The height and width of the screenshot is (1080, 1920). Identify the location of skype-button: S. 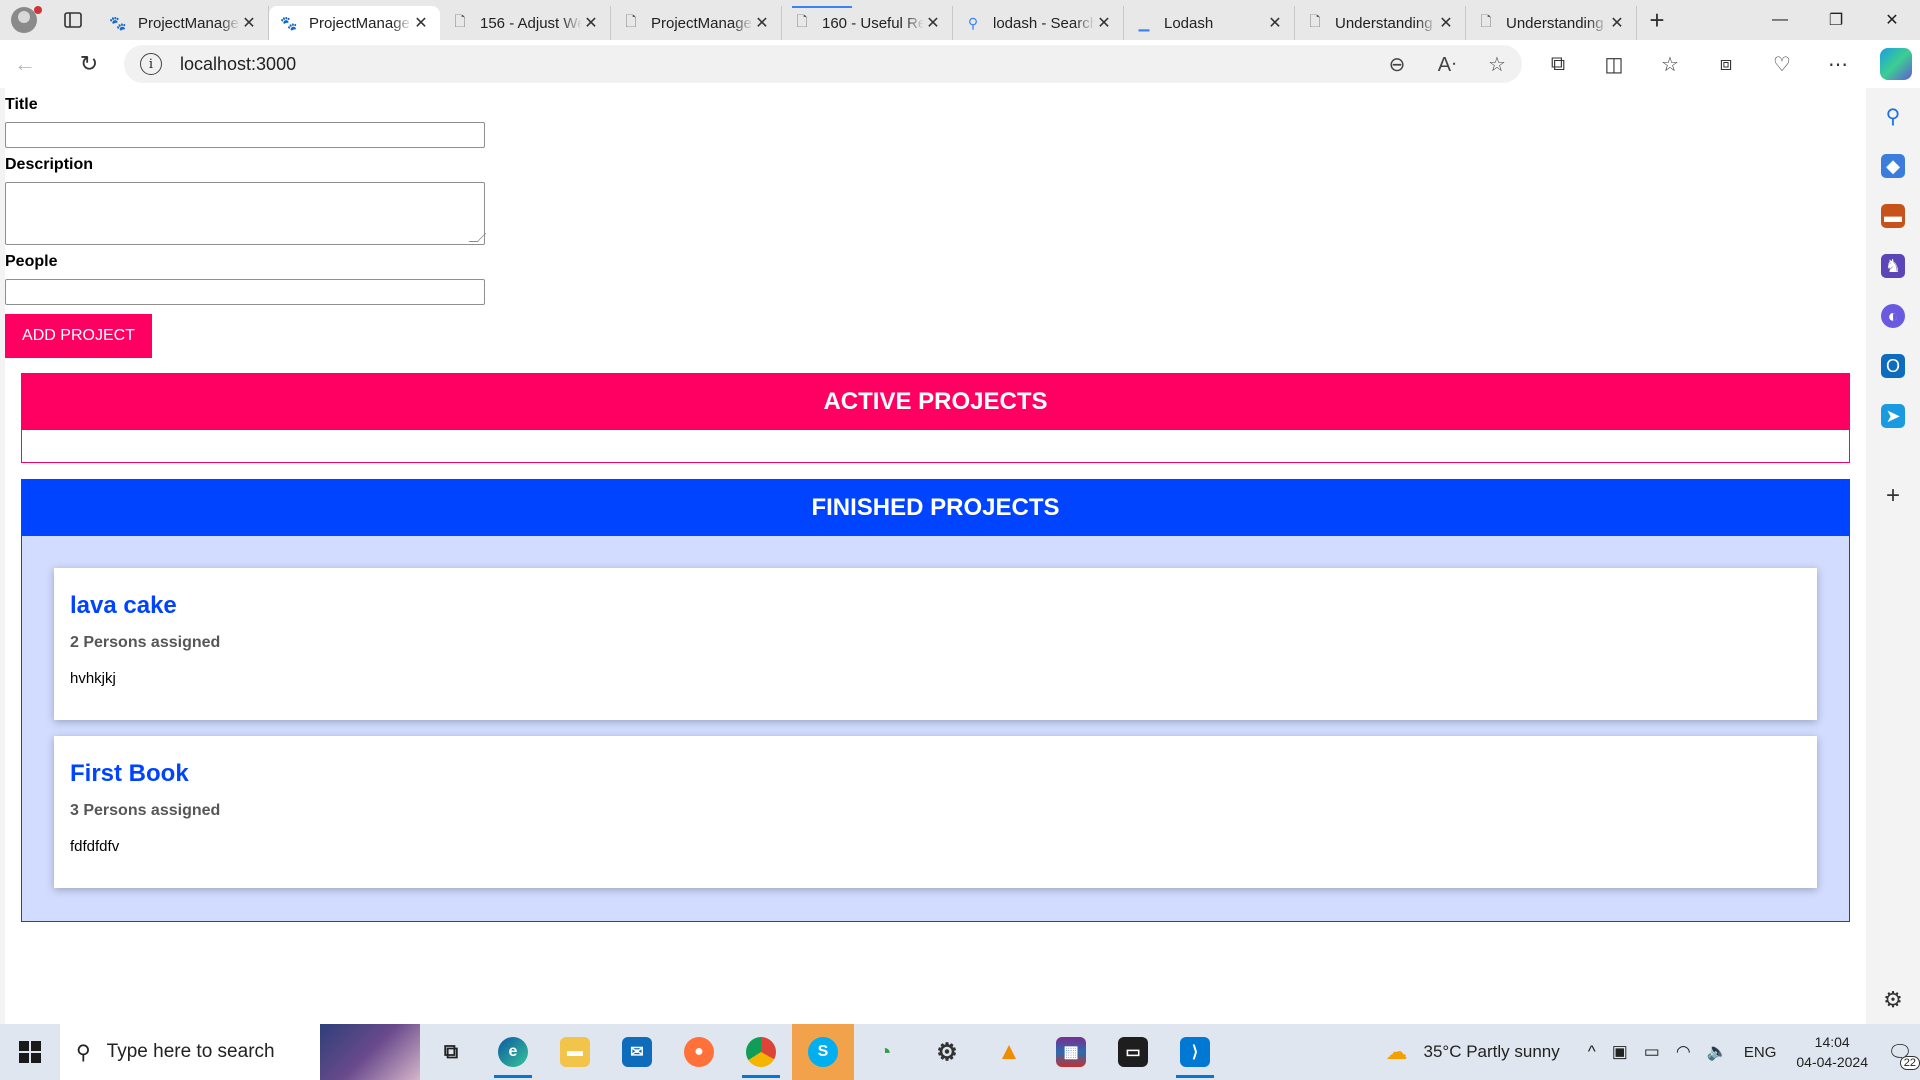
(823, 1052).